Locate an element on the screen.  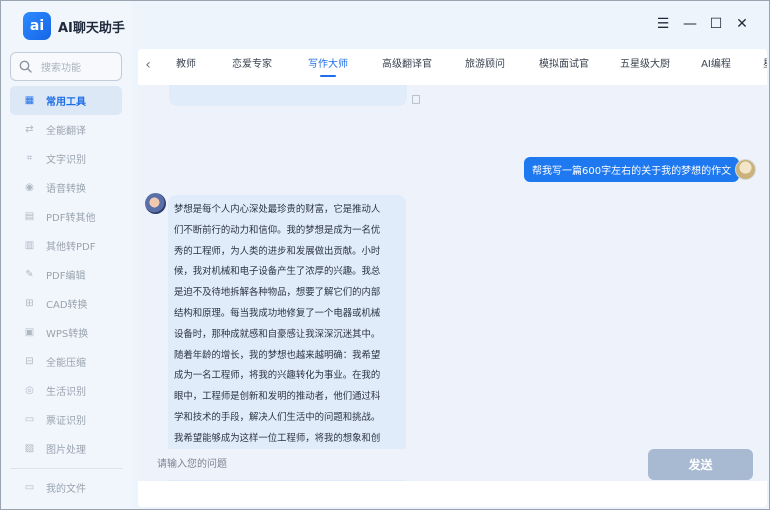
tab-6: 五星级大厨 is located at coordinates (645, 65).